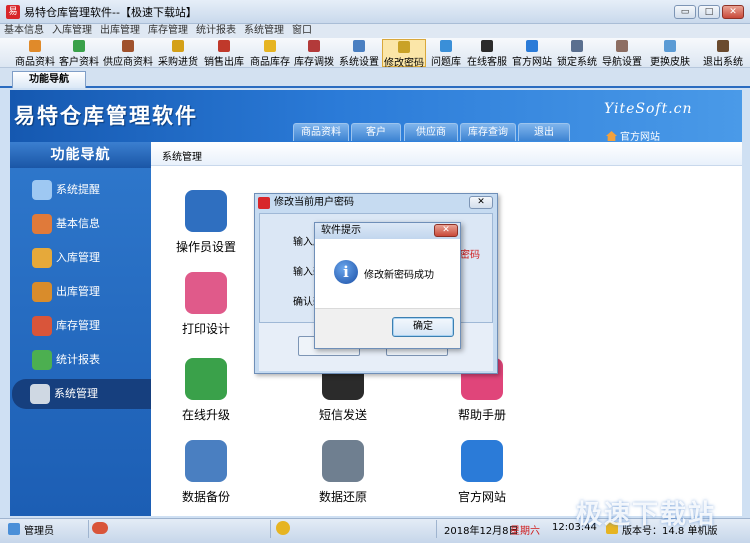 This screenshot has width=750, height=543. Describe the element at coordinates (78, 223) in the screenshot. I see `sidebar-item-label: 基本信息` at that location.